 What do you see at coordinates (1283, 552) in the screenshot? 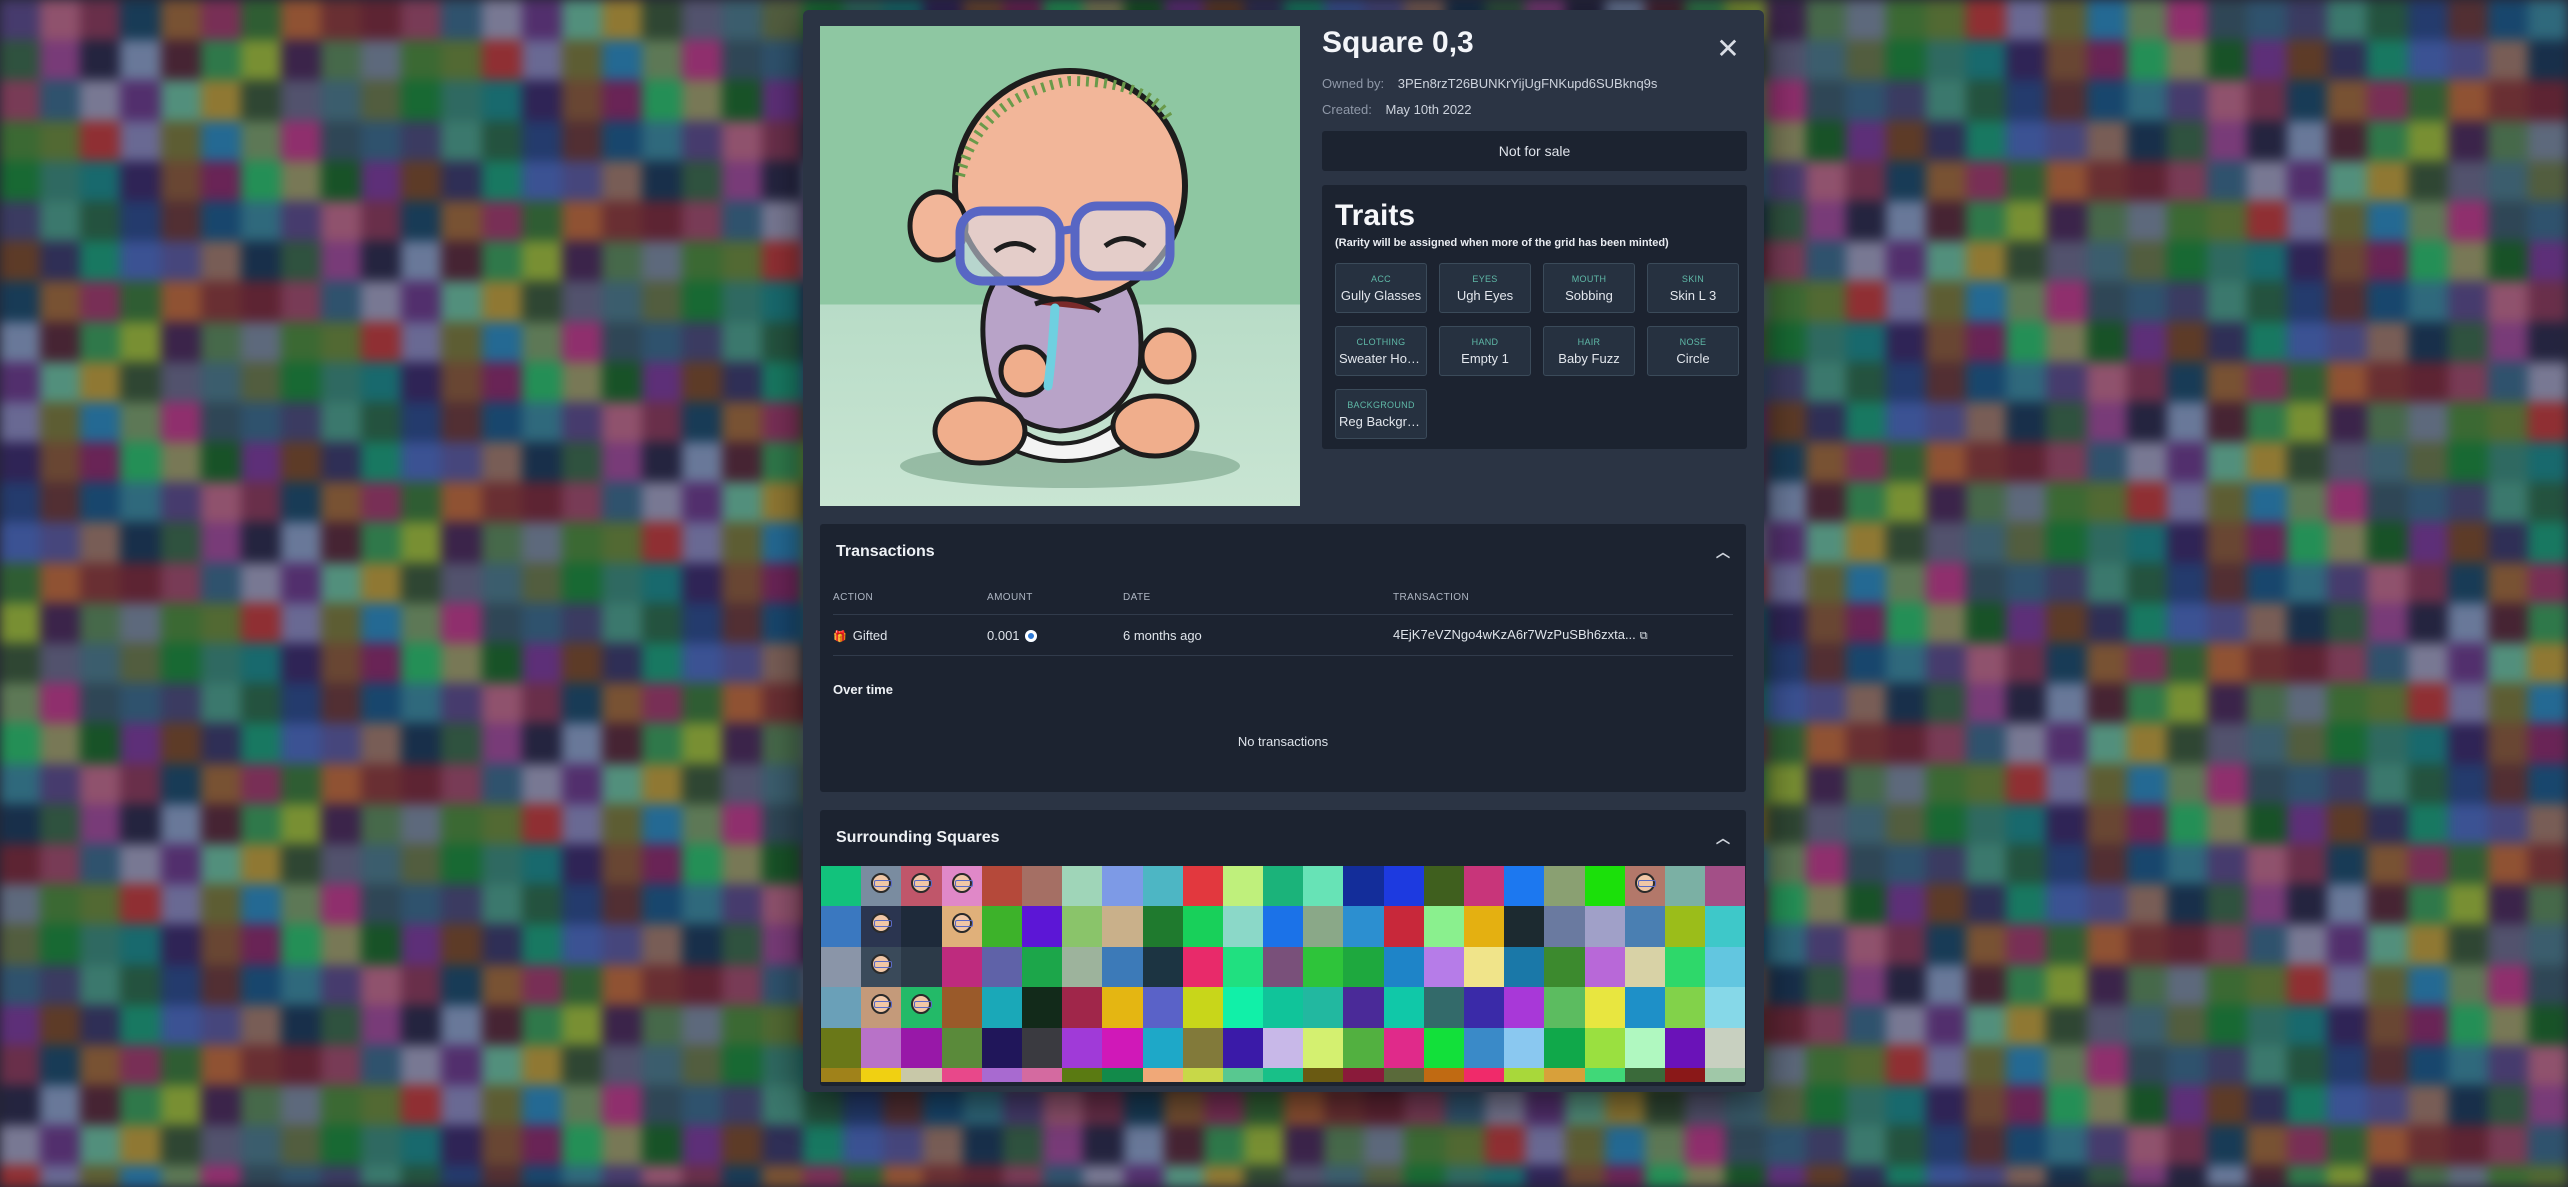
I see `transactions-header: Transactions ︿` at bounding box center [1283, 552].